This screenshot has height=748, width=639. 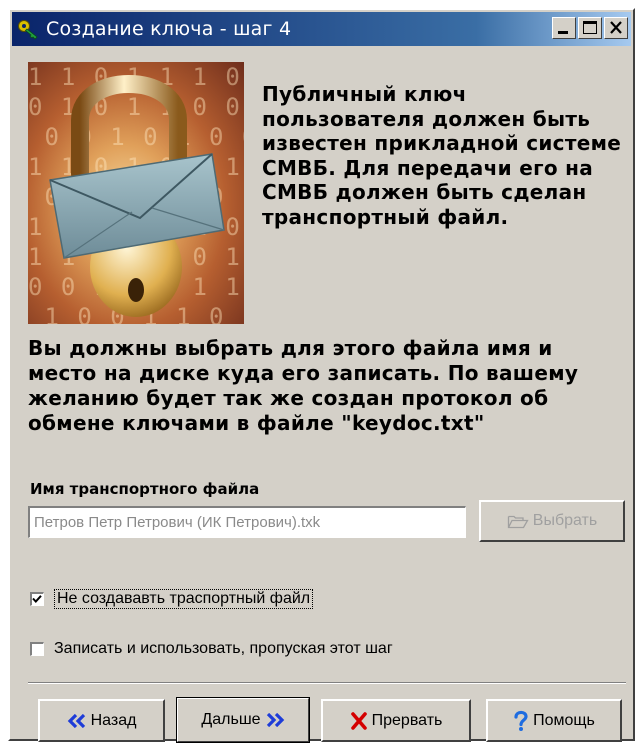 What do you see at coordinates (563, 32) in the screenshot?
I see `minimize-icon` at bounding box center [563, 32].